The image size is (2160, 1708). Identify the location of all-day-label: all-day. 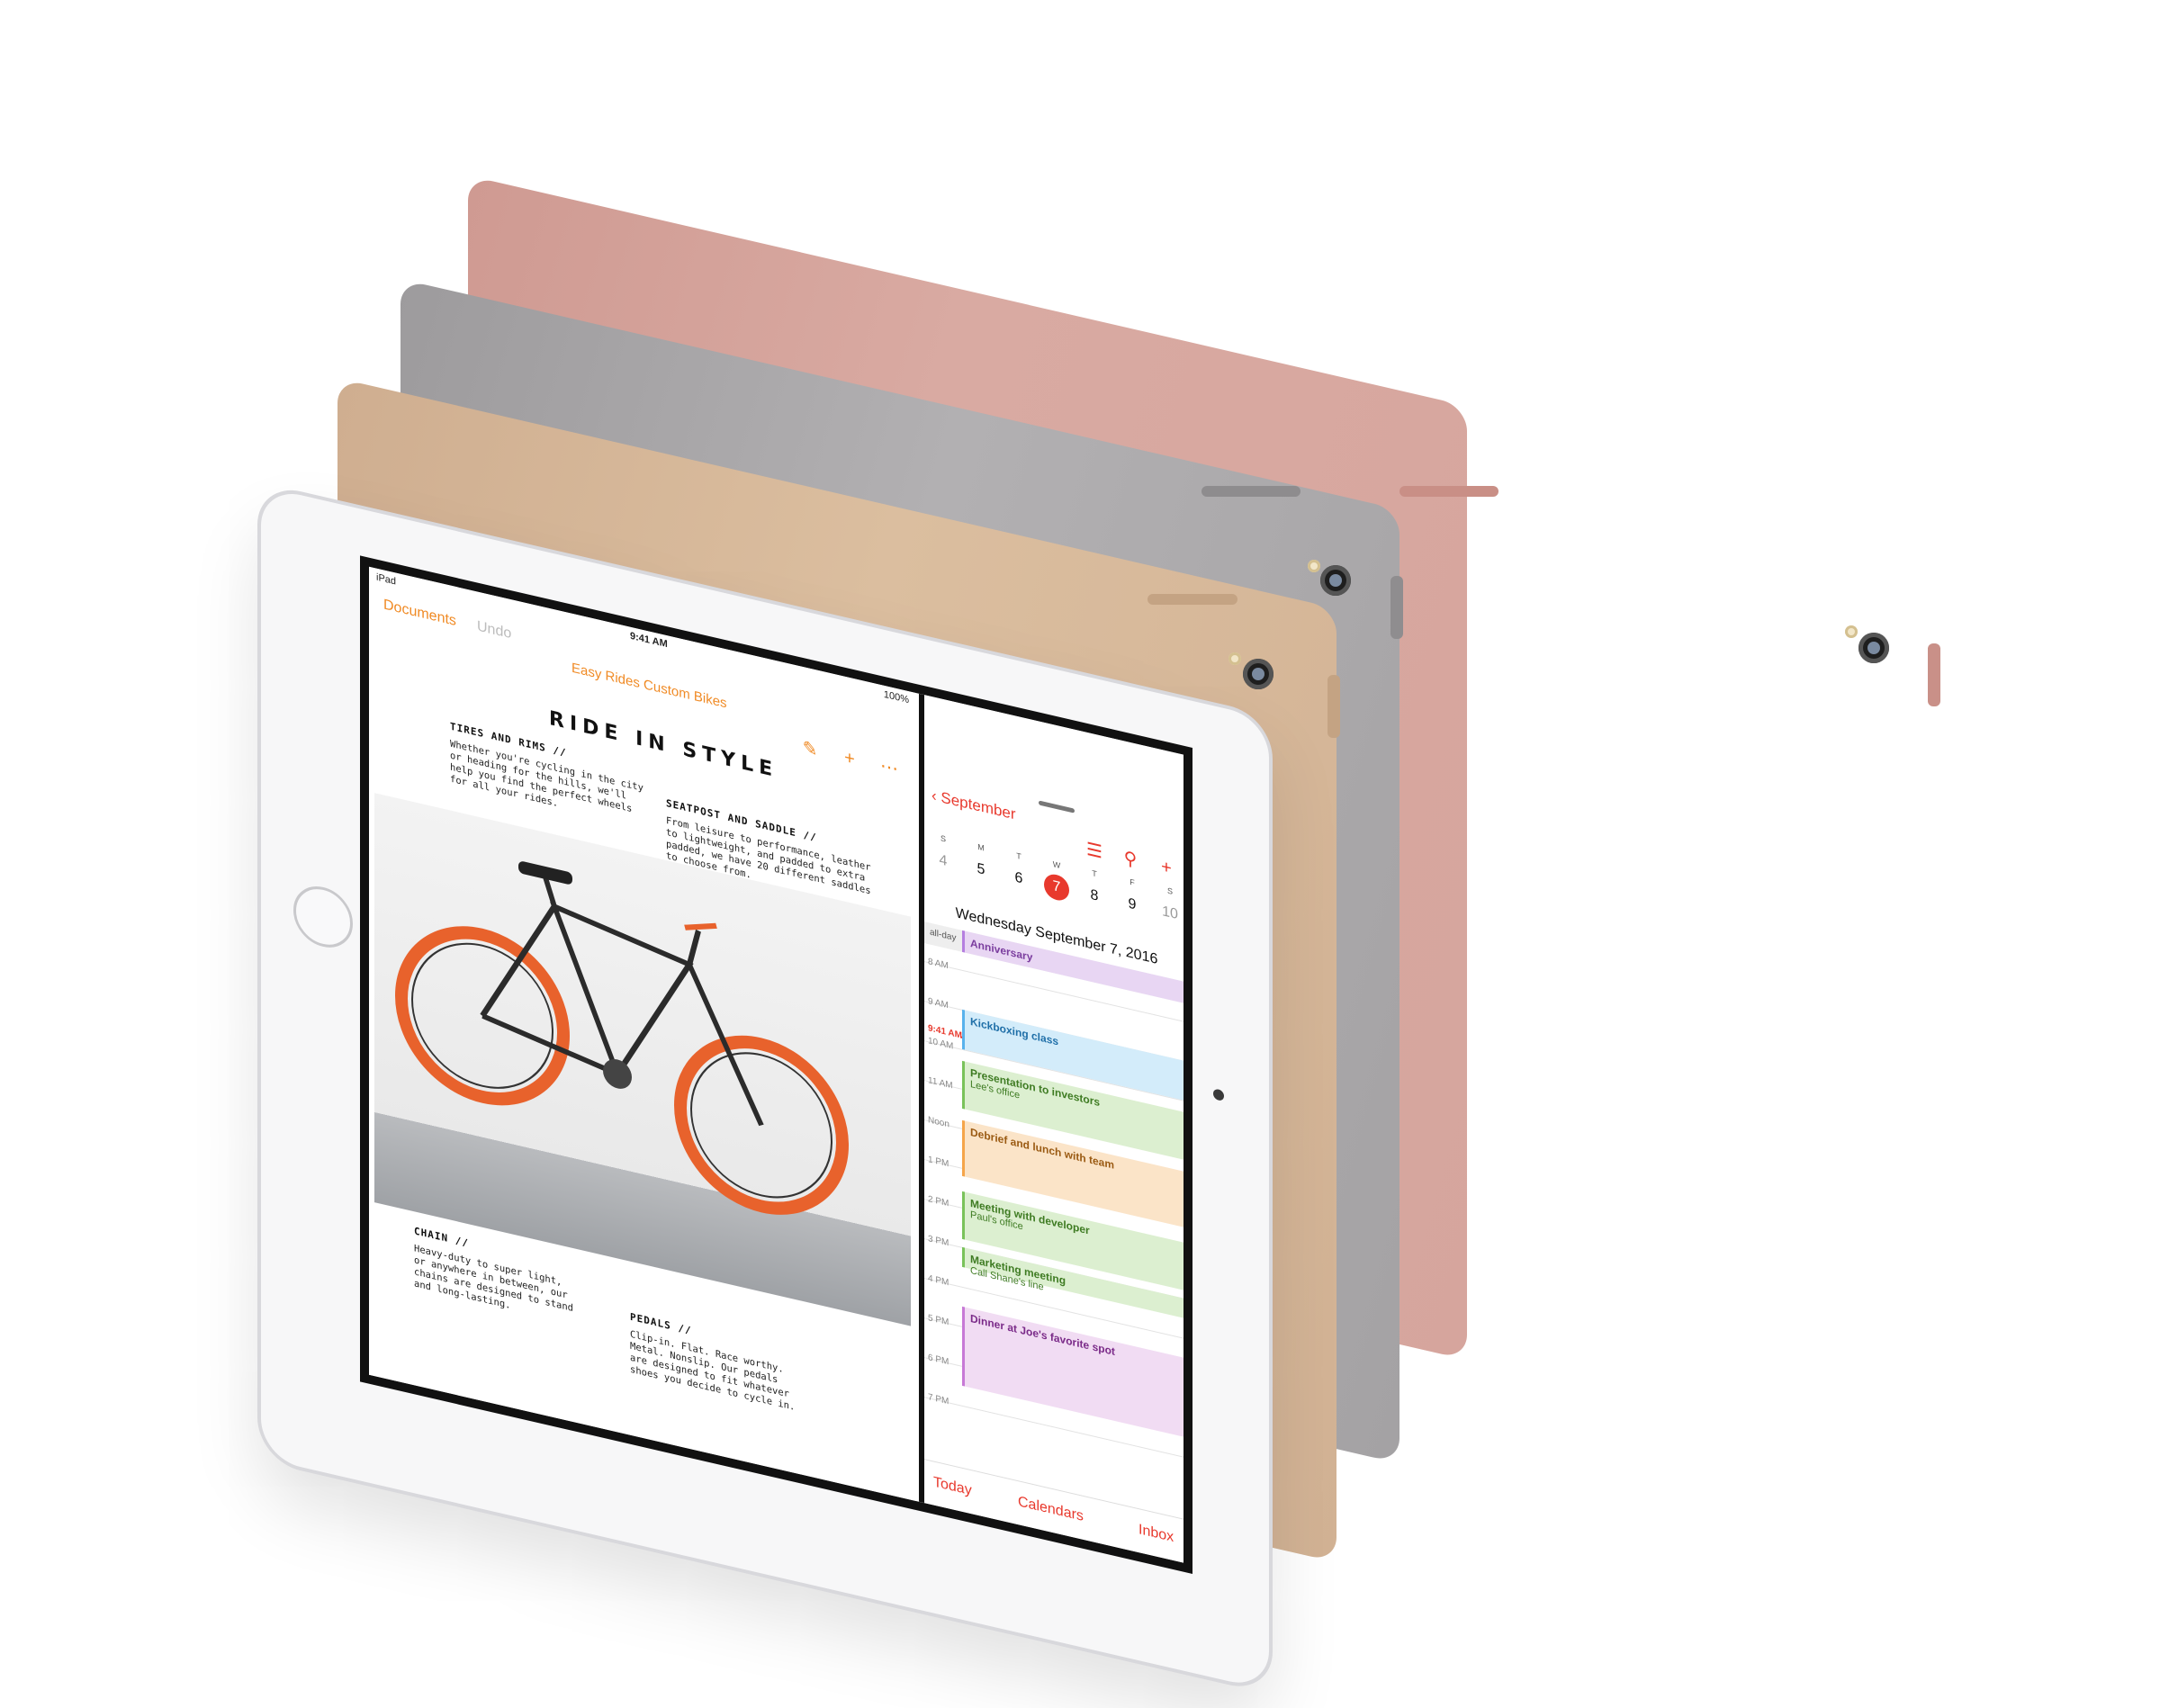
(944, 936).